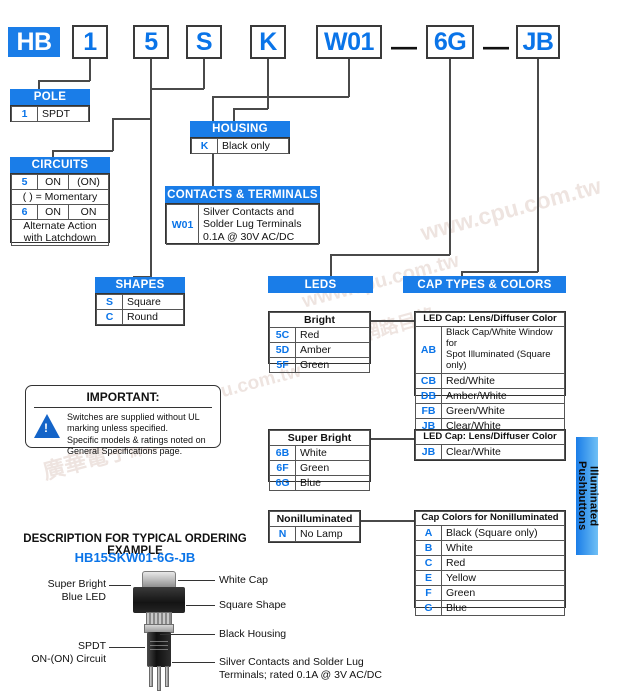 This screenshot has height=691, width=620. What do you see at coordinates (60, 165) in the screenshot?
I see `header-circuits: CIRCUITS` at bounding box center [60, 165].